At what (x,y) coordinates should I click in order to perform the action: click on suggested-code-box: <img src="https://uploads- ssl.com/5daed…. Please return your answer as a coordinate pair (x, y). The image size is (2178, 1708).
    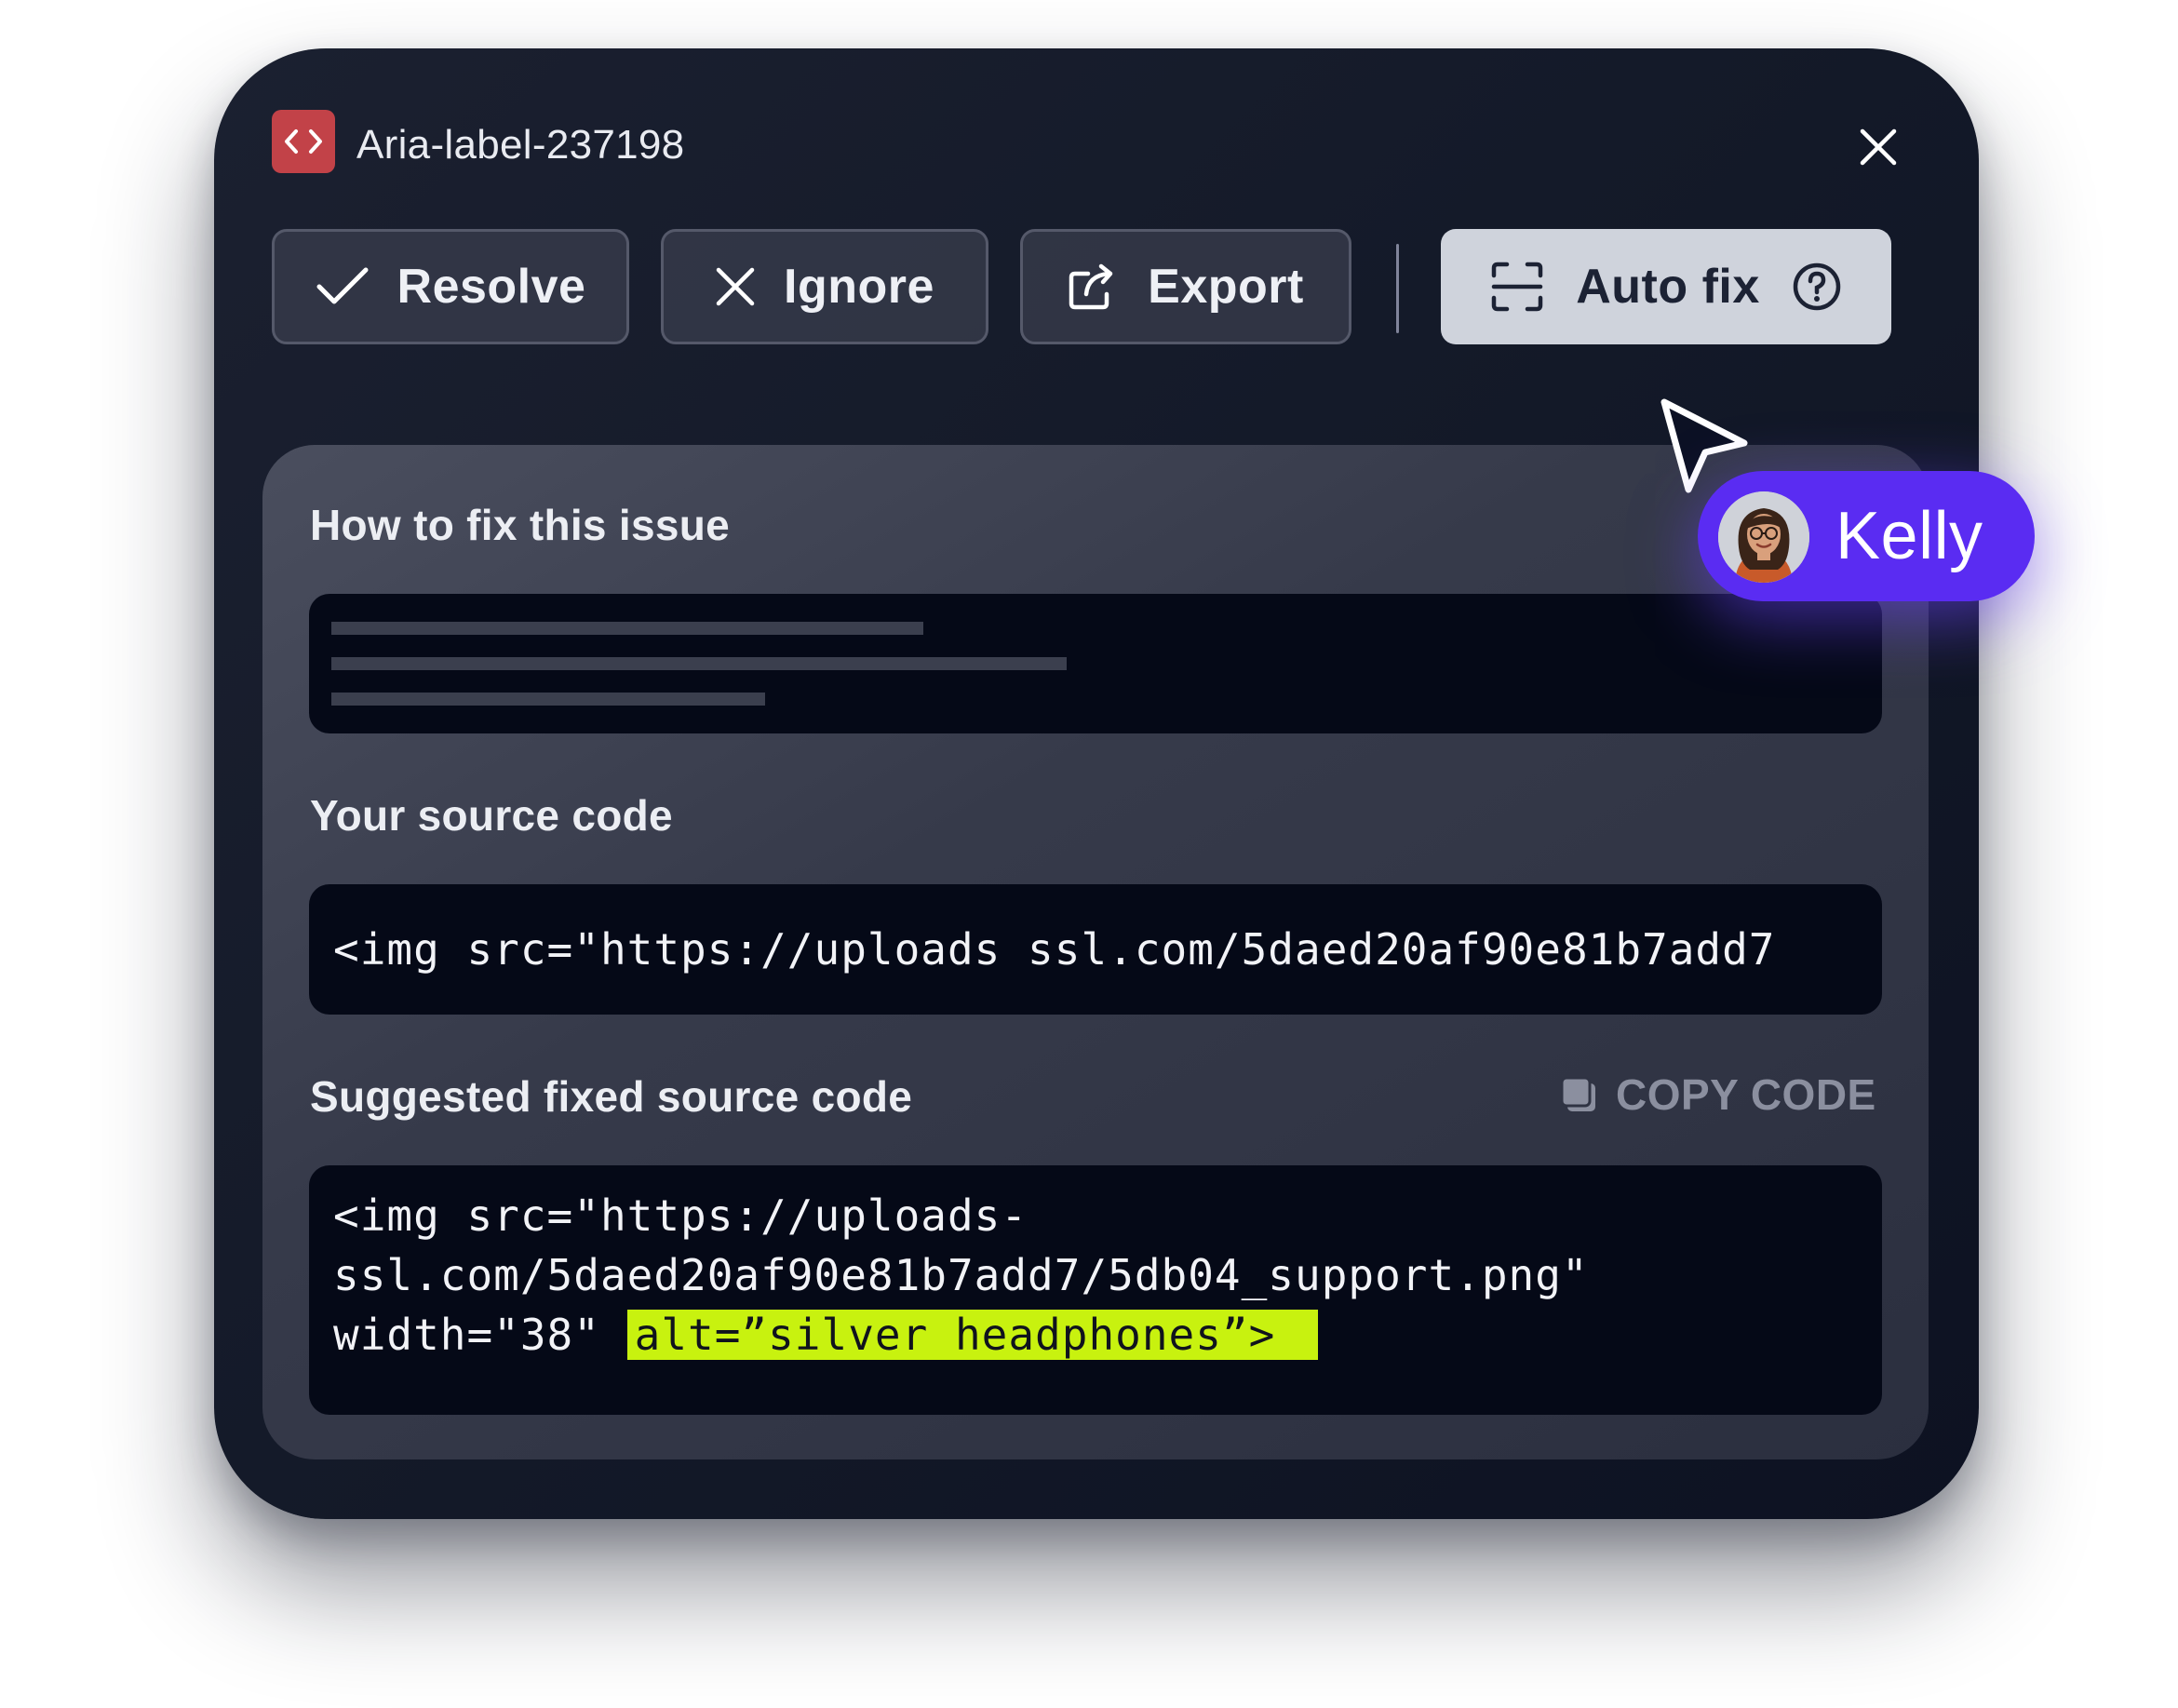
    Looking at the image, I should click on (1095, 1290).